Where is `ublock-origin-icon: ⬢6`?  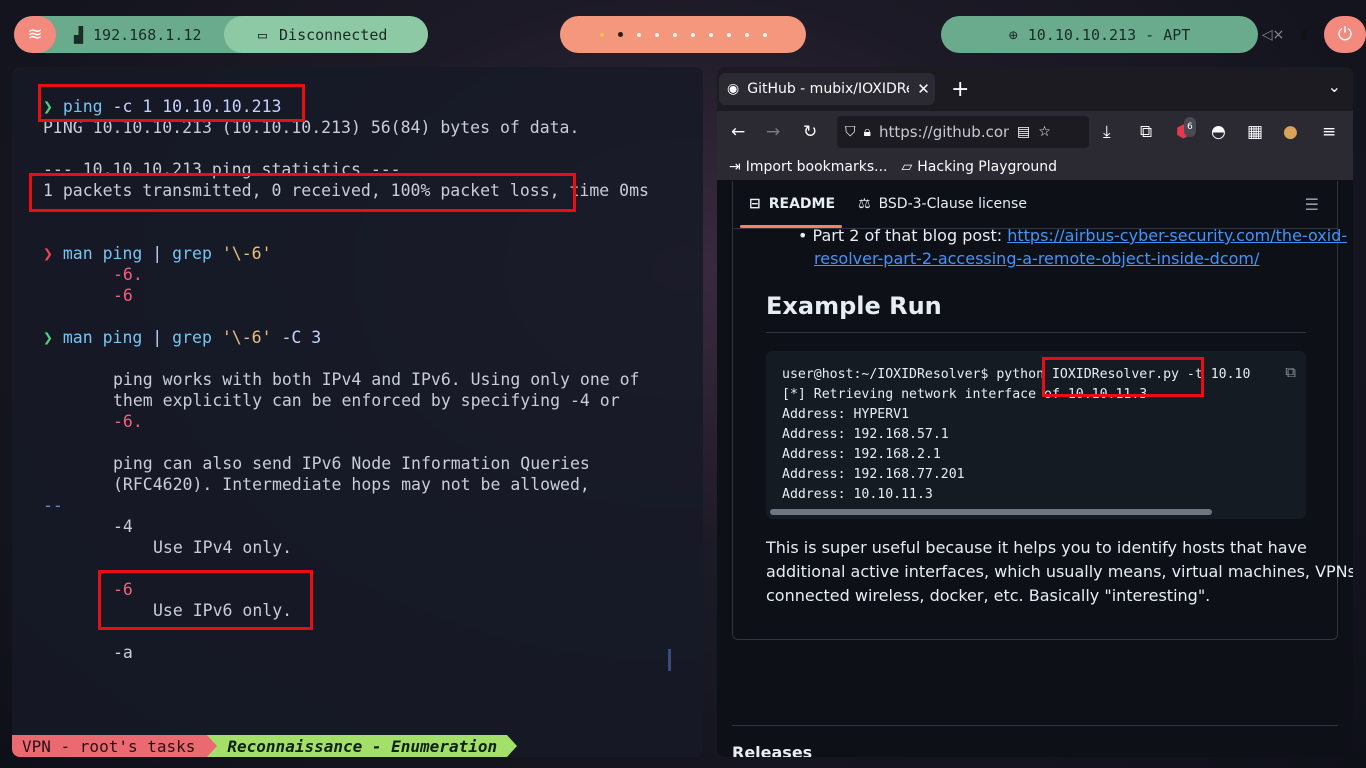
ublock-origin-icon: ⬢6 is located at coordinates (1186, 129).